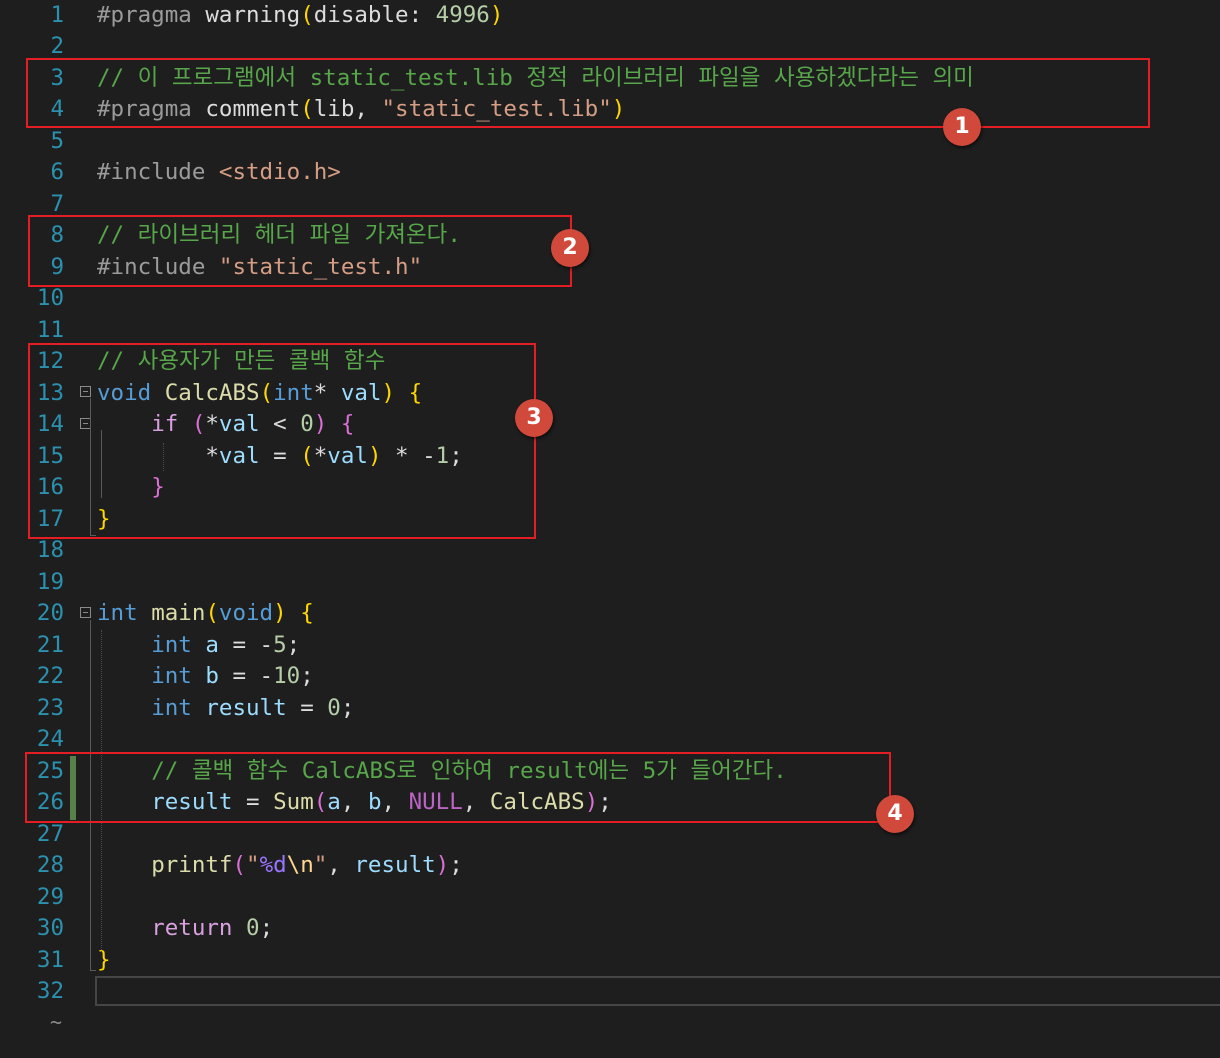 This screenshot has width=1220, height=1058. I want to click on line-code: #pragma warning(disable: 4996), so click(300, 15).